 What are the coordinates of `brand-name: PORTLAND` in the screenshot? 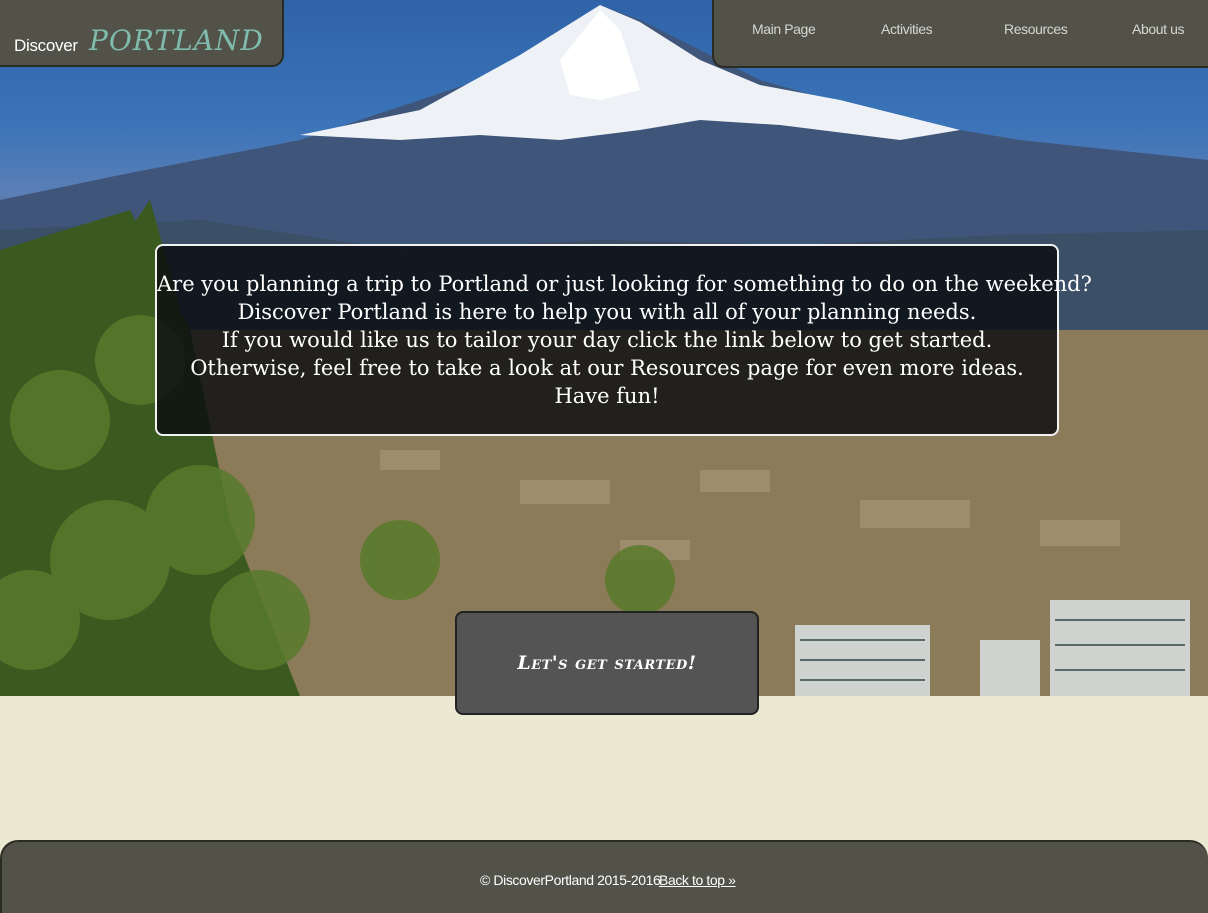 It's located at (176, 40).